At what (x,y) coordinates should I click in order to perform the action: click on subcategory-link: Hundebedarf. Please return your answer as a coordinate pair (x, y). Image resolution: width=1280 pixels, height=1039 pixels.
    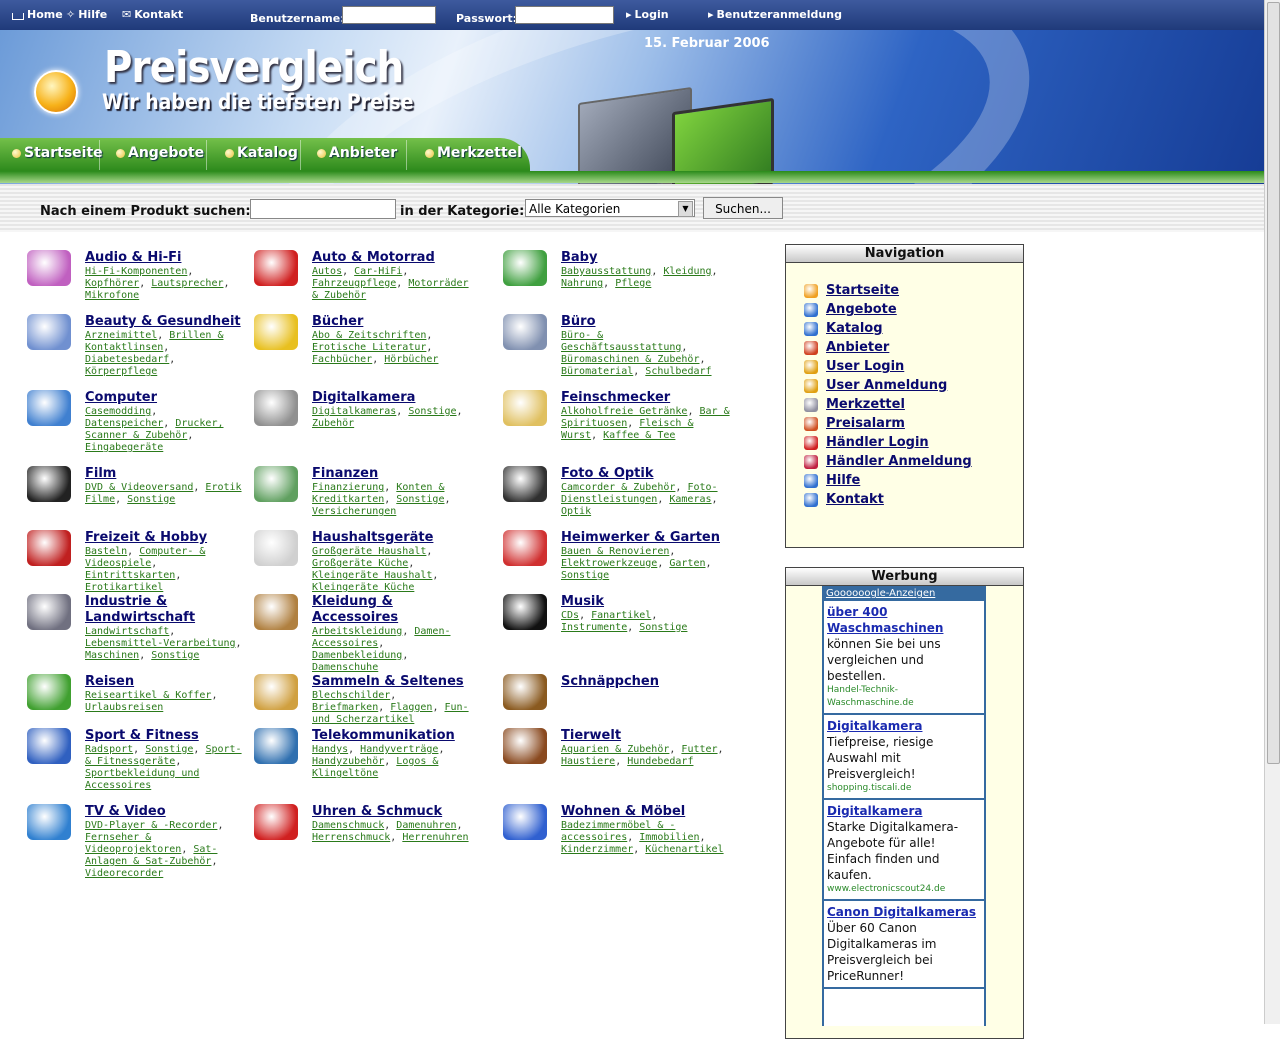
    Looking at the image, I should click on (660, 761).